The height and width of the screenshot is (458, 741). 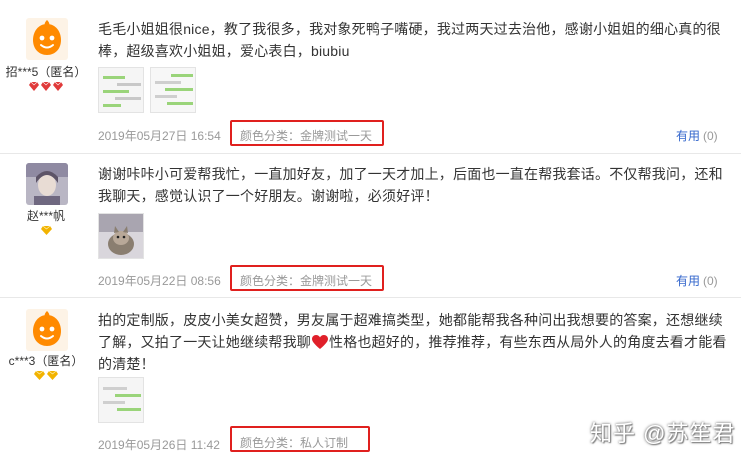 I want to click on reviewer-name: 招***5（匿名）, so click(x=46, y=72).